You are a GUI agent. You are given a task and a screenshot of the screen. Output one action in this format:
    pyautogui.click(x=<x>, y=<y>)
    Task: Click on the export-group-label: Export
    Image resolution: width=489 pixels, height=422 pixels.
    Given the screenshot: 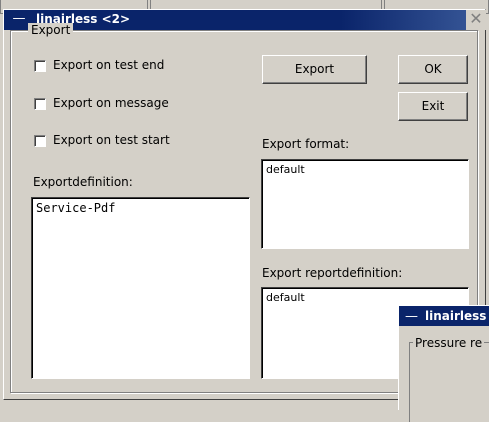 What is the action you would take?
    pyautogui.click(x=51, y=30)
    